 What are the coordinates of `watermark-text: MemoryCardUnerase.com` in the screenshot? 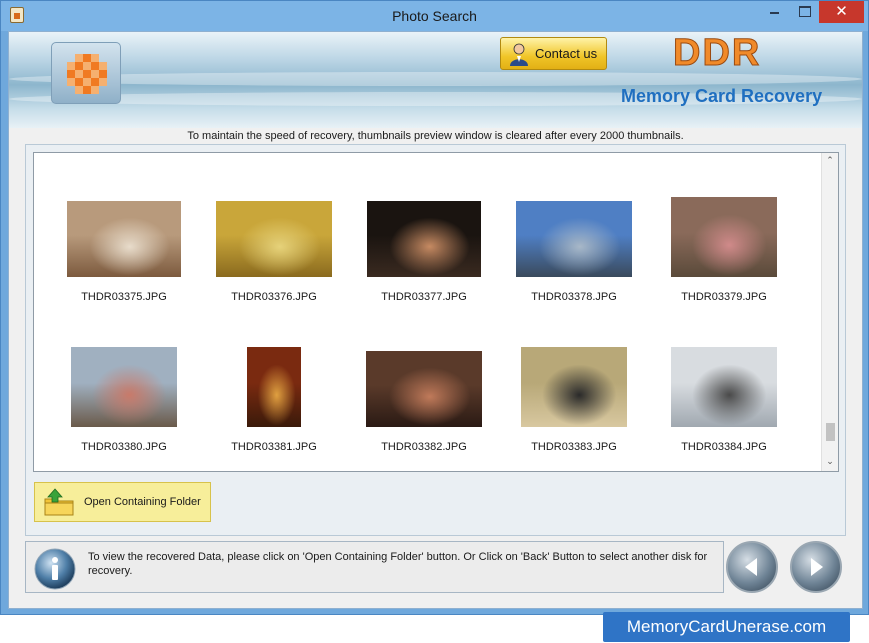 It's located at (726, 626).